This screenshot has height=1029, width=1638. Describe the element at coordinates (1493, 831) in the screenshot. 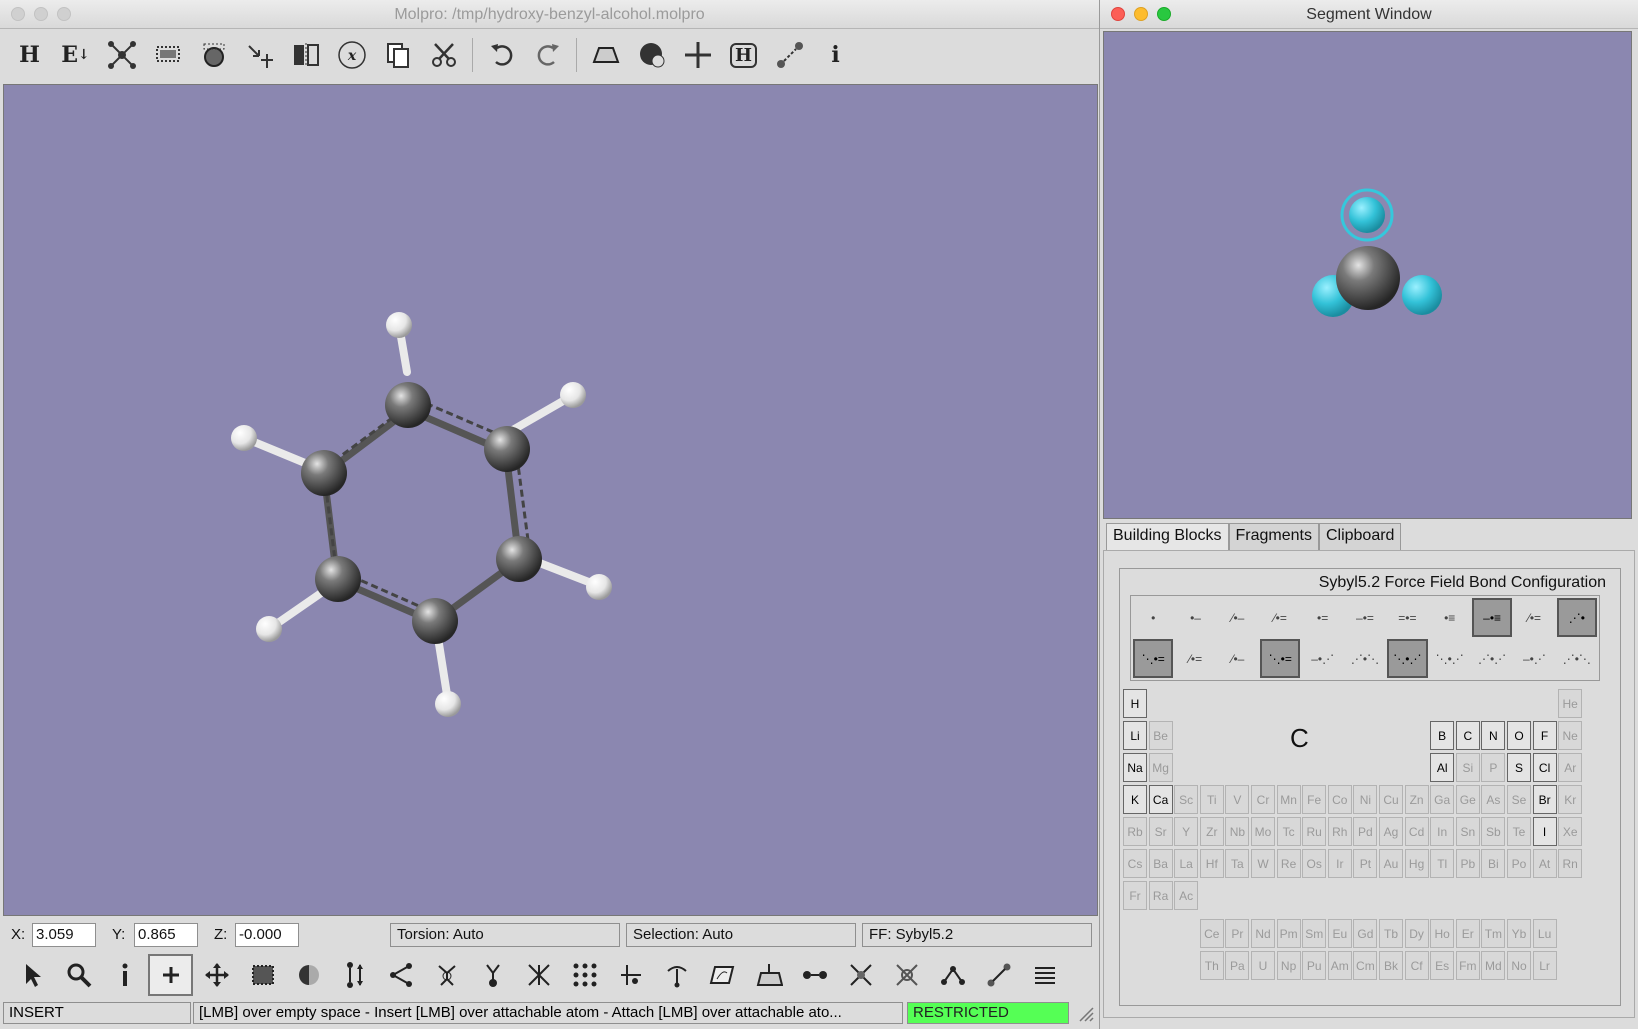

I see `element-sb: Sb` at that location.